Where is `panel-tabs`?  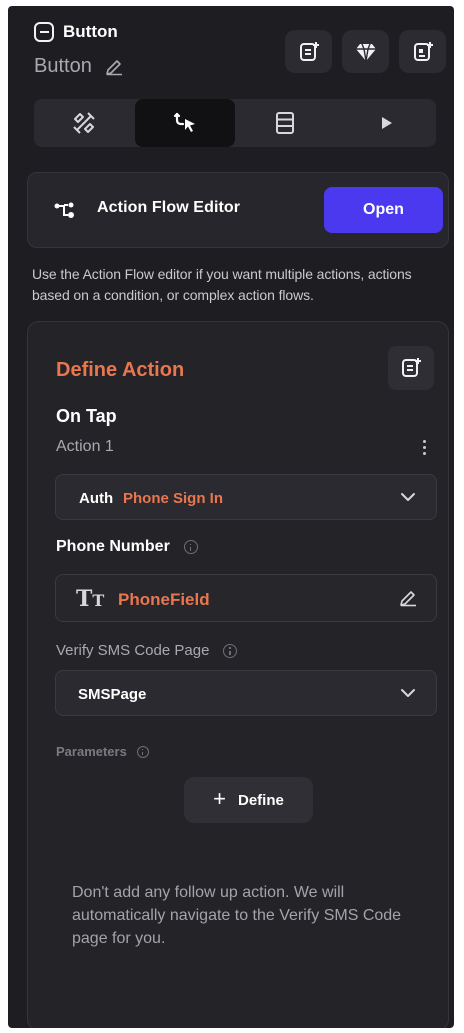
panel-tabs is located at coordinates (235, 123).